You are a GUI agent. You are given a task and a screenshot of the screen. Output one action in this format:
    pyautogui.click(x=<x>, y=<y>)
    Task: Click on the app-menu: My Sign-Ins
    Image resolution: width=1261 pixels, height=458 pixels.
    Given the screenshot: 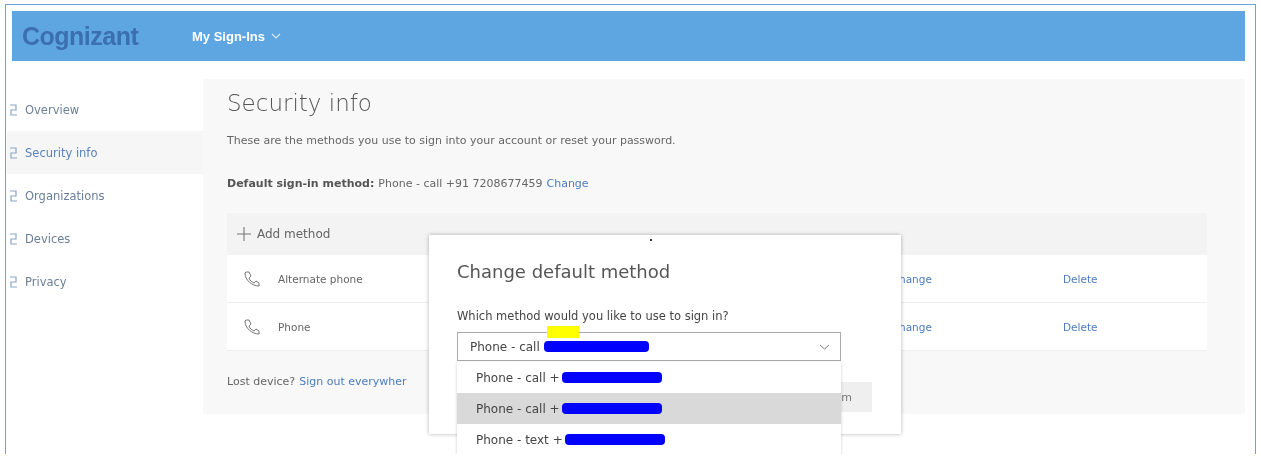 What is the action you would take?
    pyautogui.click(x=236, y=36)
    